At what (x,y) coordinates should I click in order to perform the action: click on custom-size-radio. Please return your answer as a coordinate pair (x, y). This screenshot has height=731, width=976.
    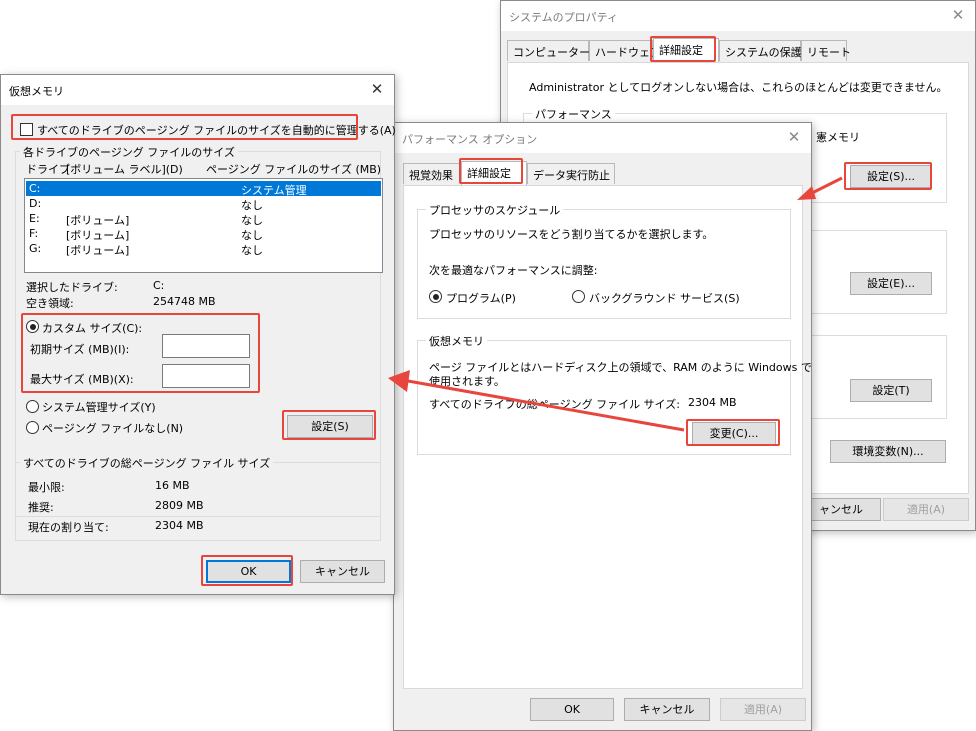
    Looking at the image, I should click on (32, 326).